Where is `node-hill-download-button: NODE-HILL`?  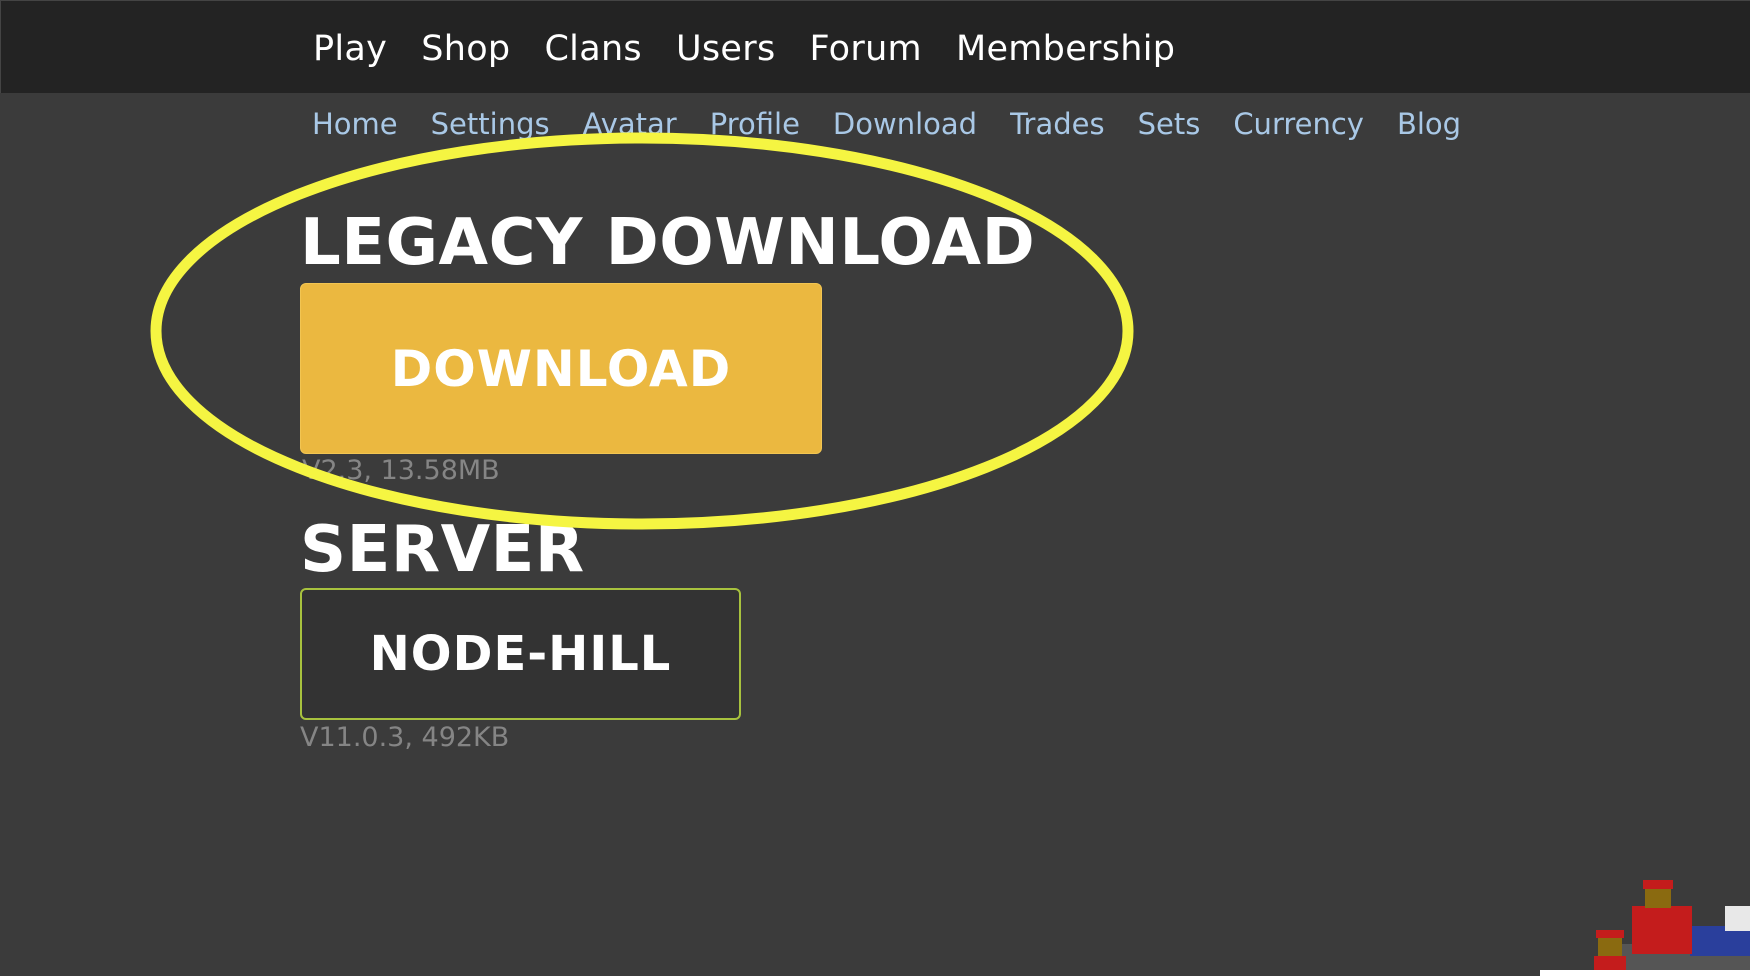 node-hill-download-button: NODE-HILL is located at coordinates (520, 654).